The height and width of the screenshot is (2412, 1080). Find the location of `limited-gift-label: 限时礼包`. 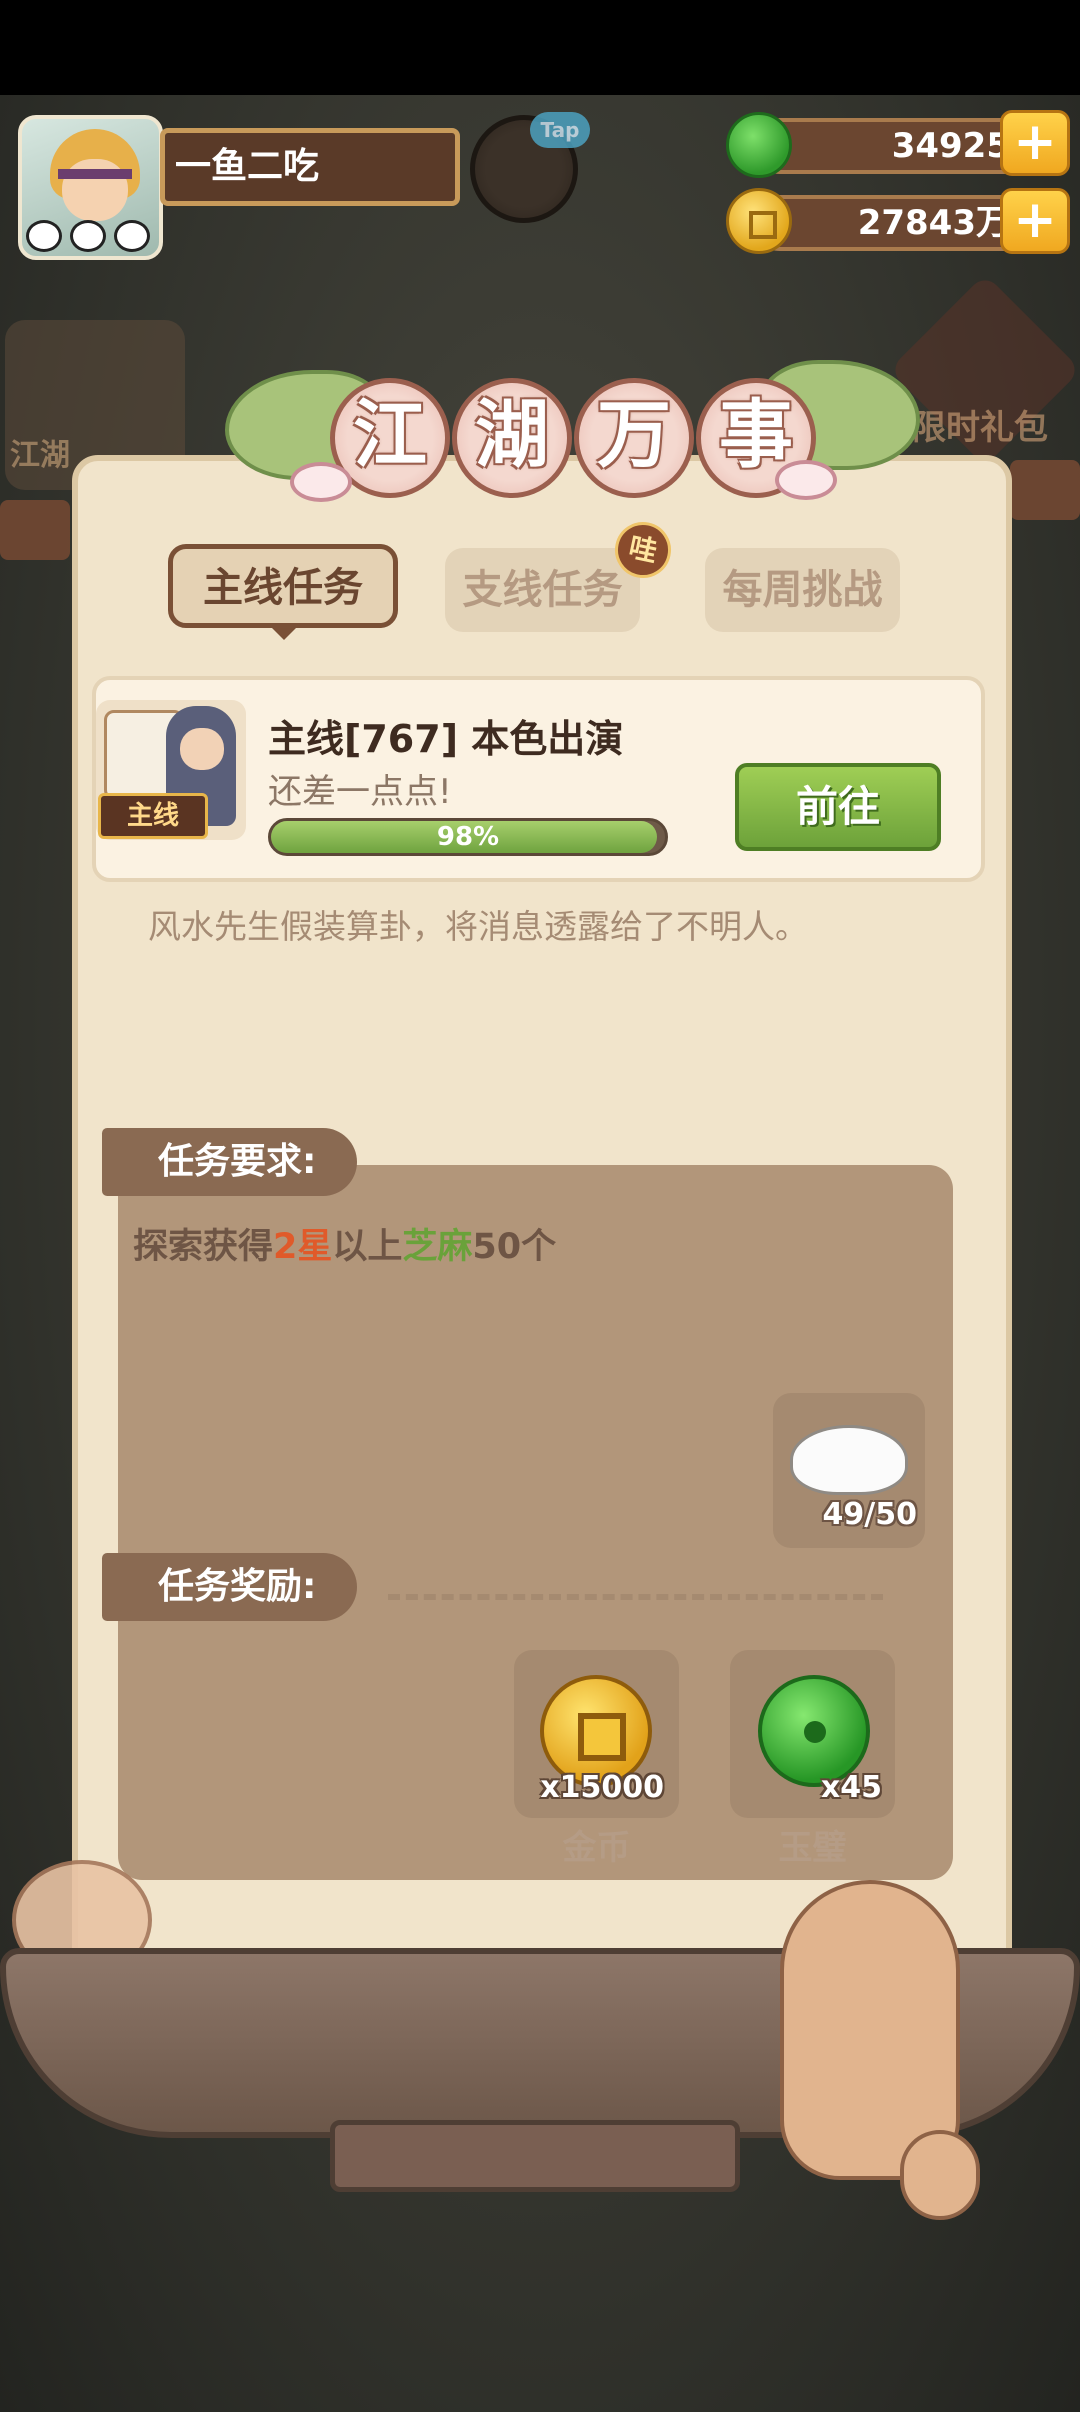

limited-gift-label: 限时礼包 is located at coordinates (980, 428).